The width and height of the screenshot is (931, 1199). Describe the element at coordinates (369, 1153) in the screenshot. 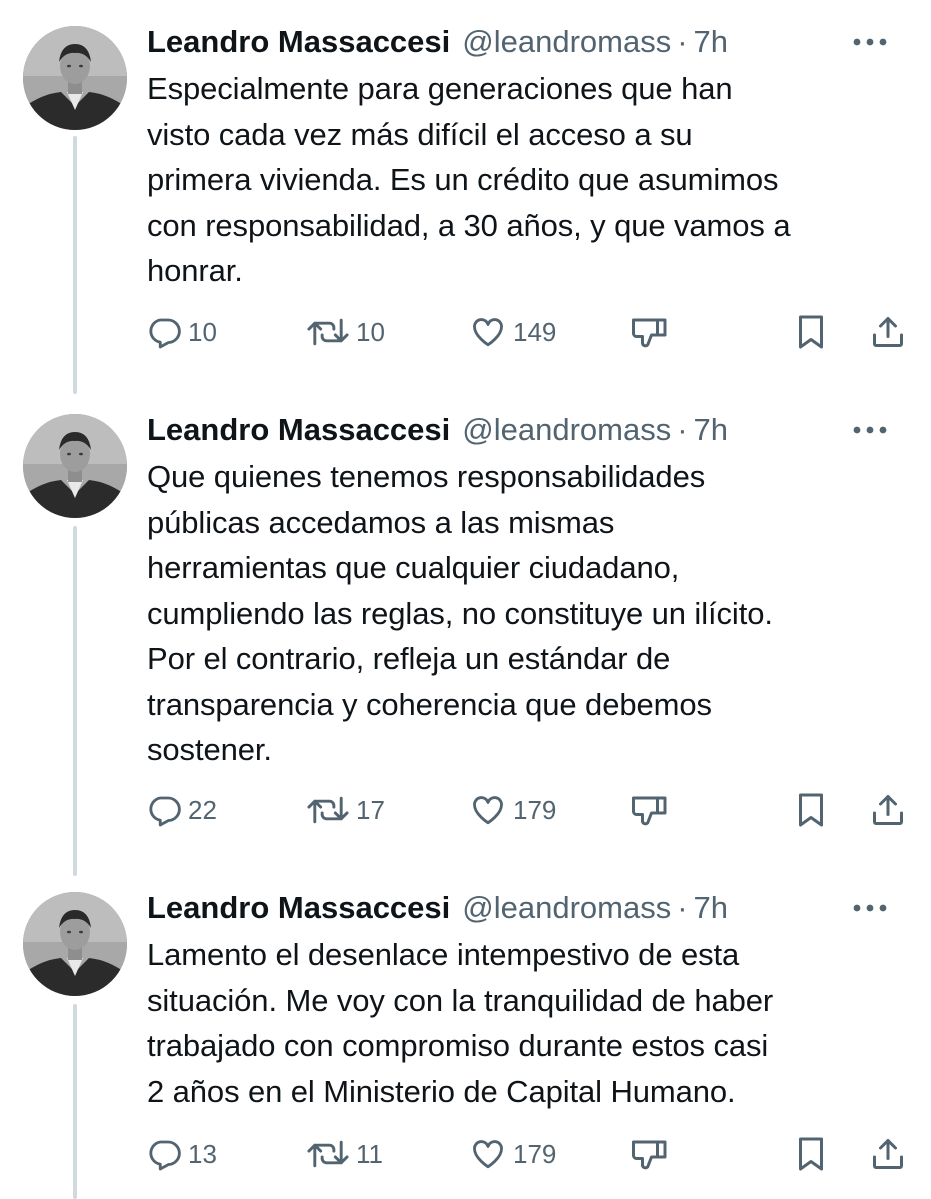

I see `repost-count: 11` at that location.